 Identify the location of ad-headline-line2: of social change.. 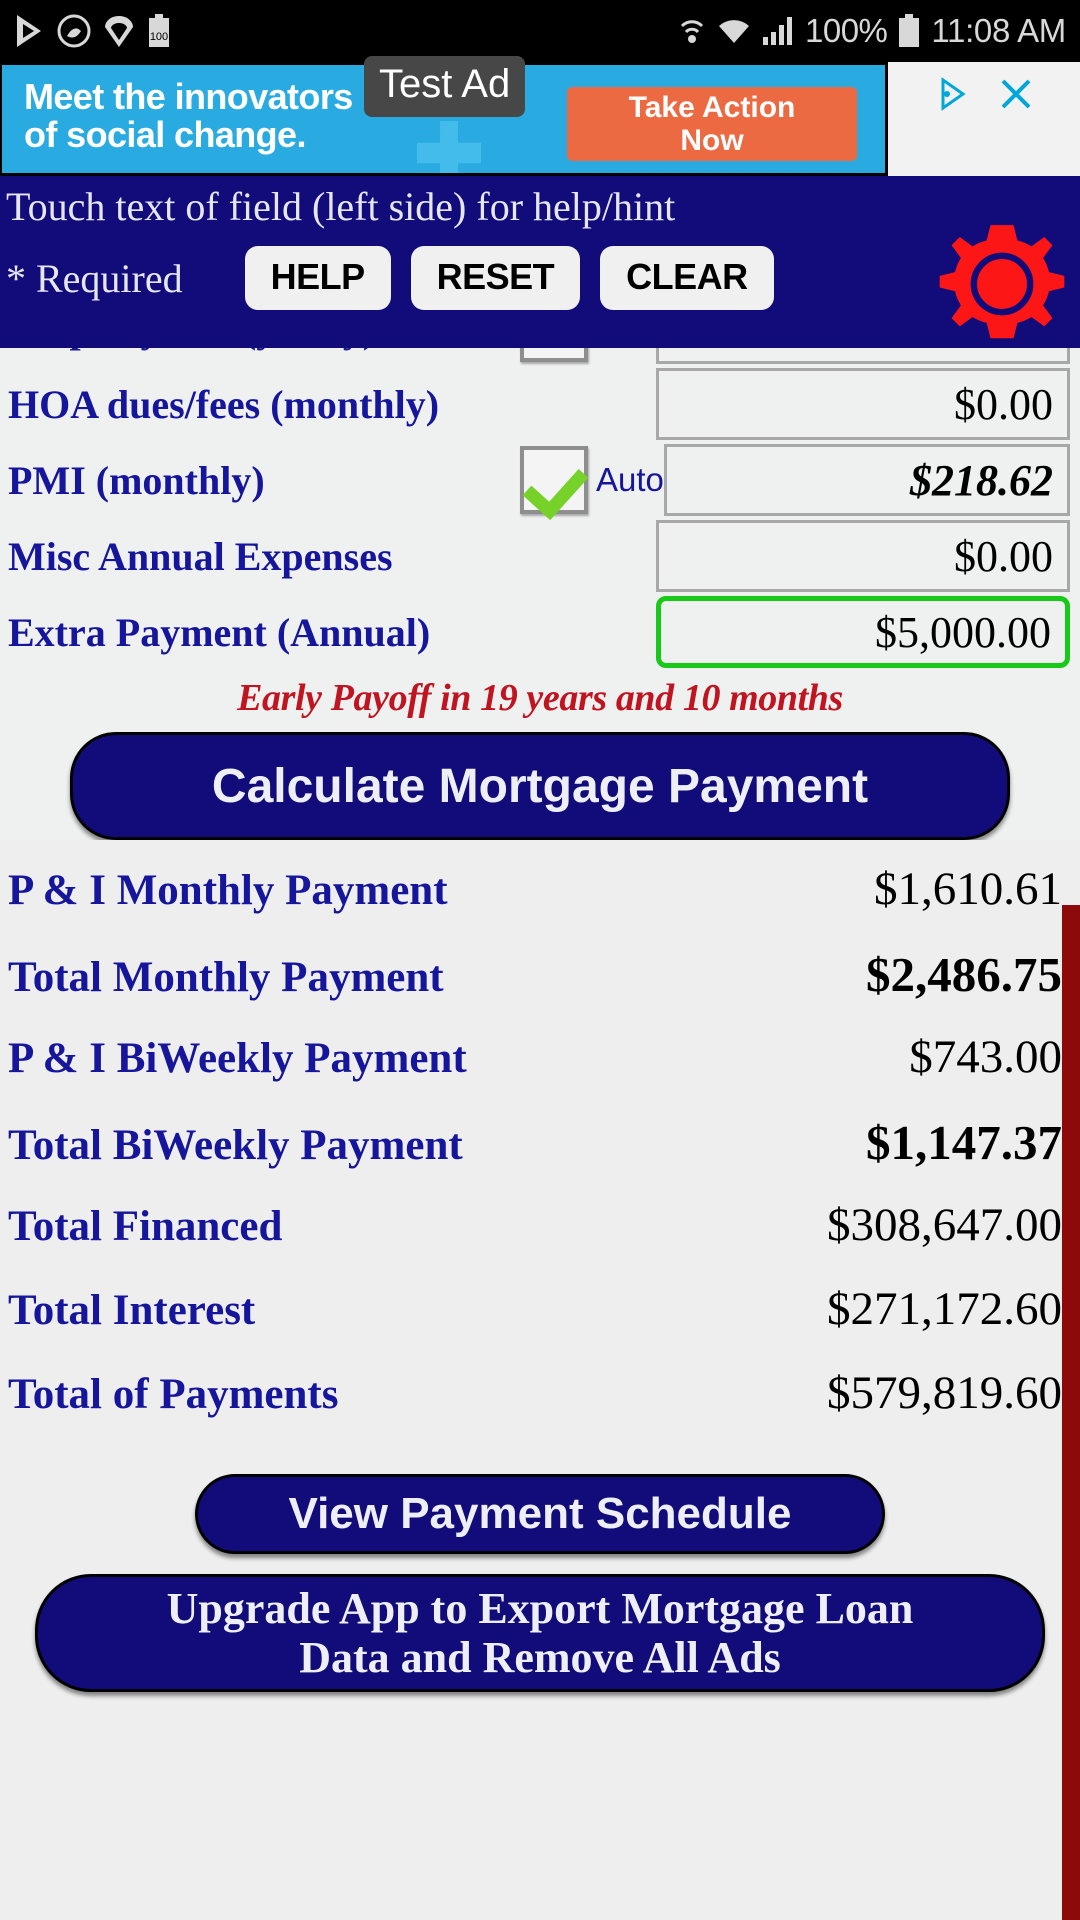
(165, 135).